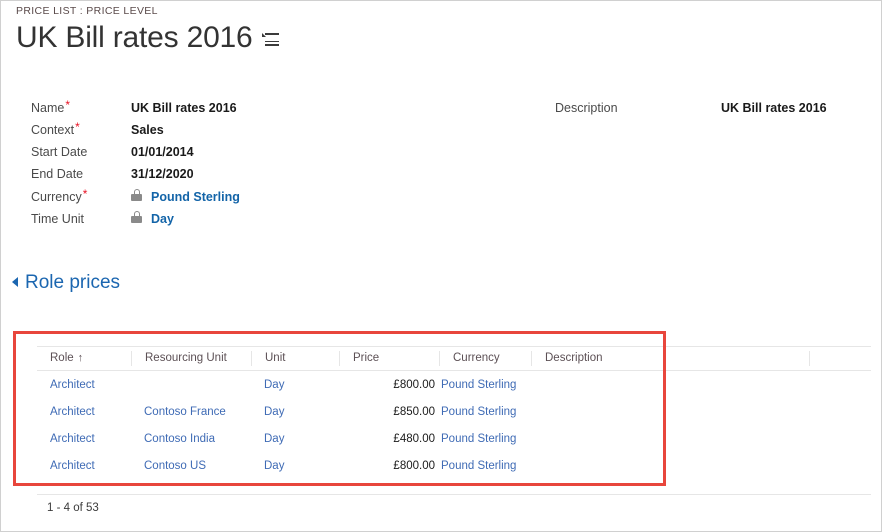 The height and width of the screenshot is (532, 882). Describe the element at coordinates (241, 178) in the screenshot. I see `field-end-date: End Date 31/12/2020` at that location.